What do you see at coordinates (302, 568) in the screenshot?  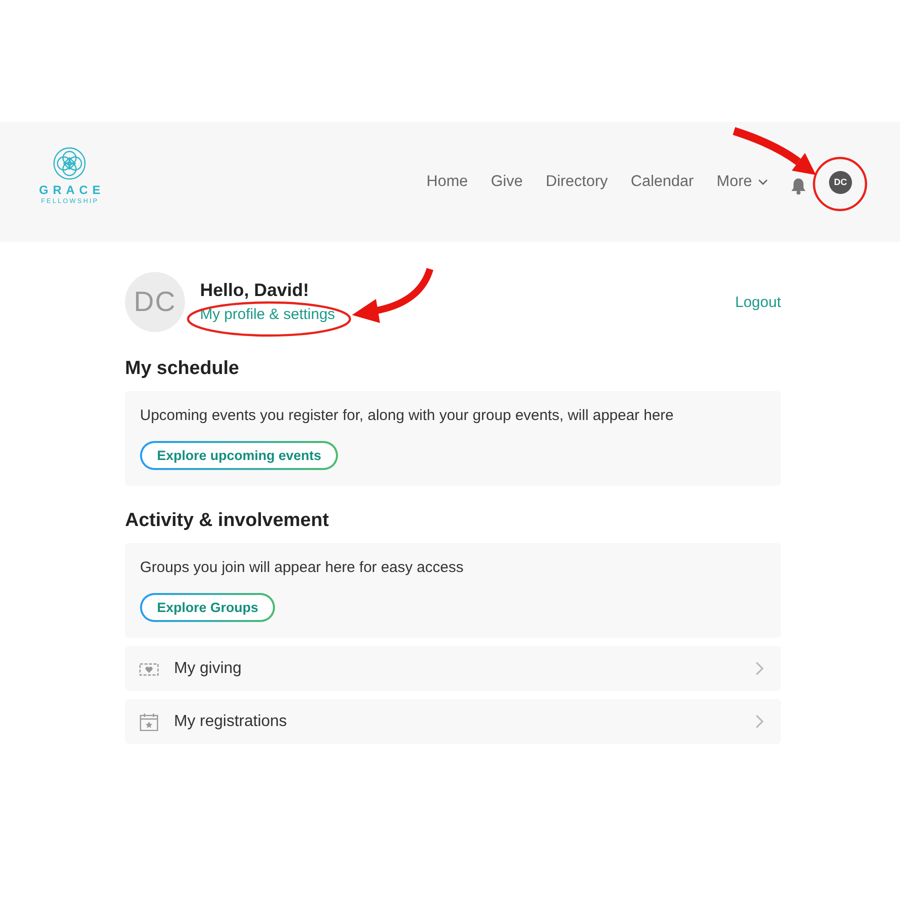 I see `empty-message: Groups you join will appear here for easy access` at bounding box center [302, 568].